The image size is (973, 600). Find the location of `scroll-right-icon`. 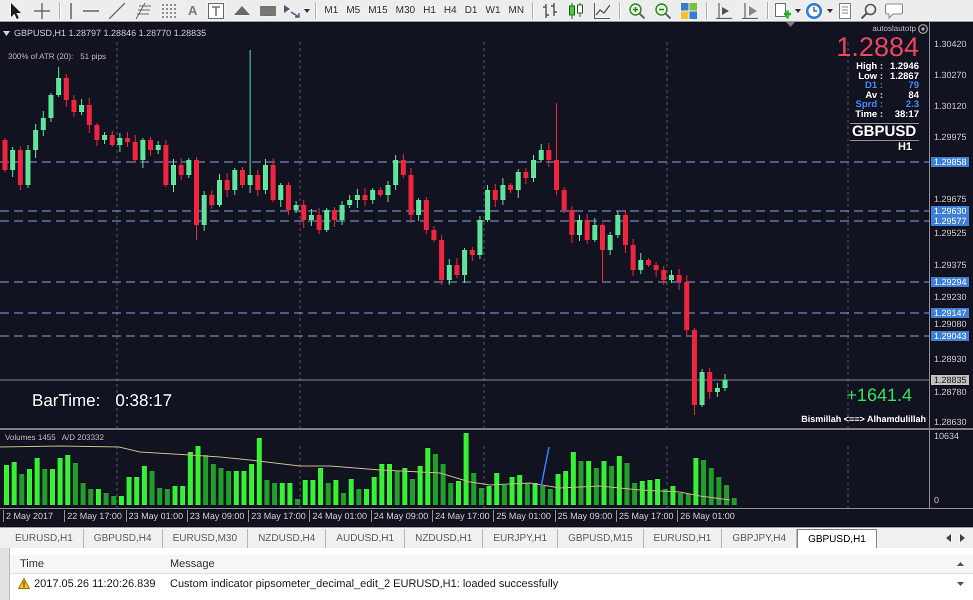

scroll-right-icon is located at coordinates (962, 538).